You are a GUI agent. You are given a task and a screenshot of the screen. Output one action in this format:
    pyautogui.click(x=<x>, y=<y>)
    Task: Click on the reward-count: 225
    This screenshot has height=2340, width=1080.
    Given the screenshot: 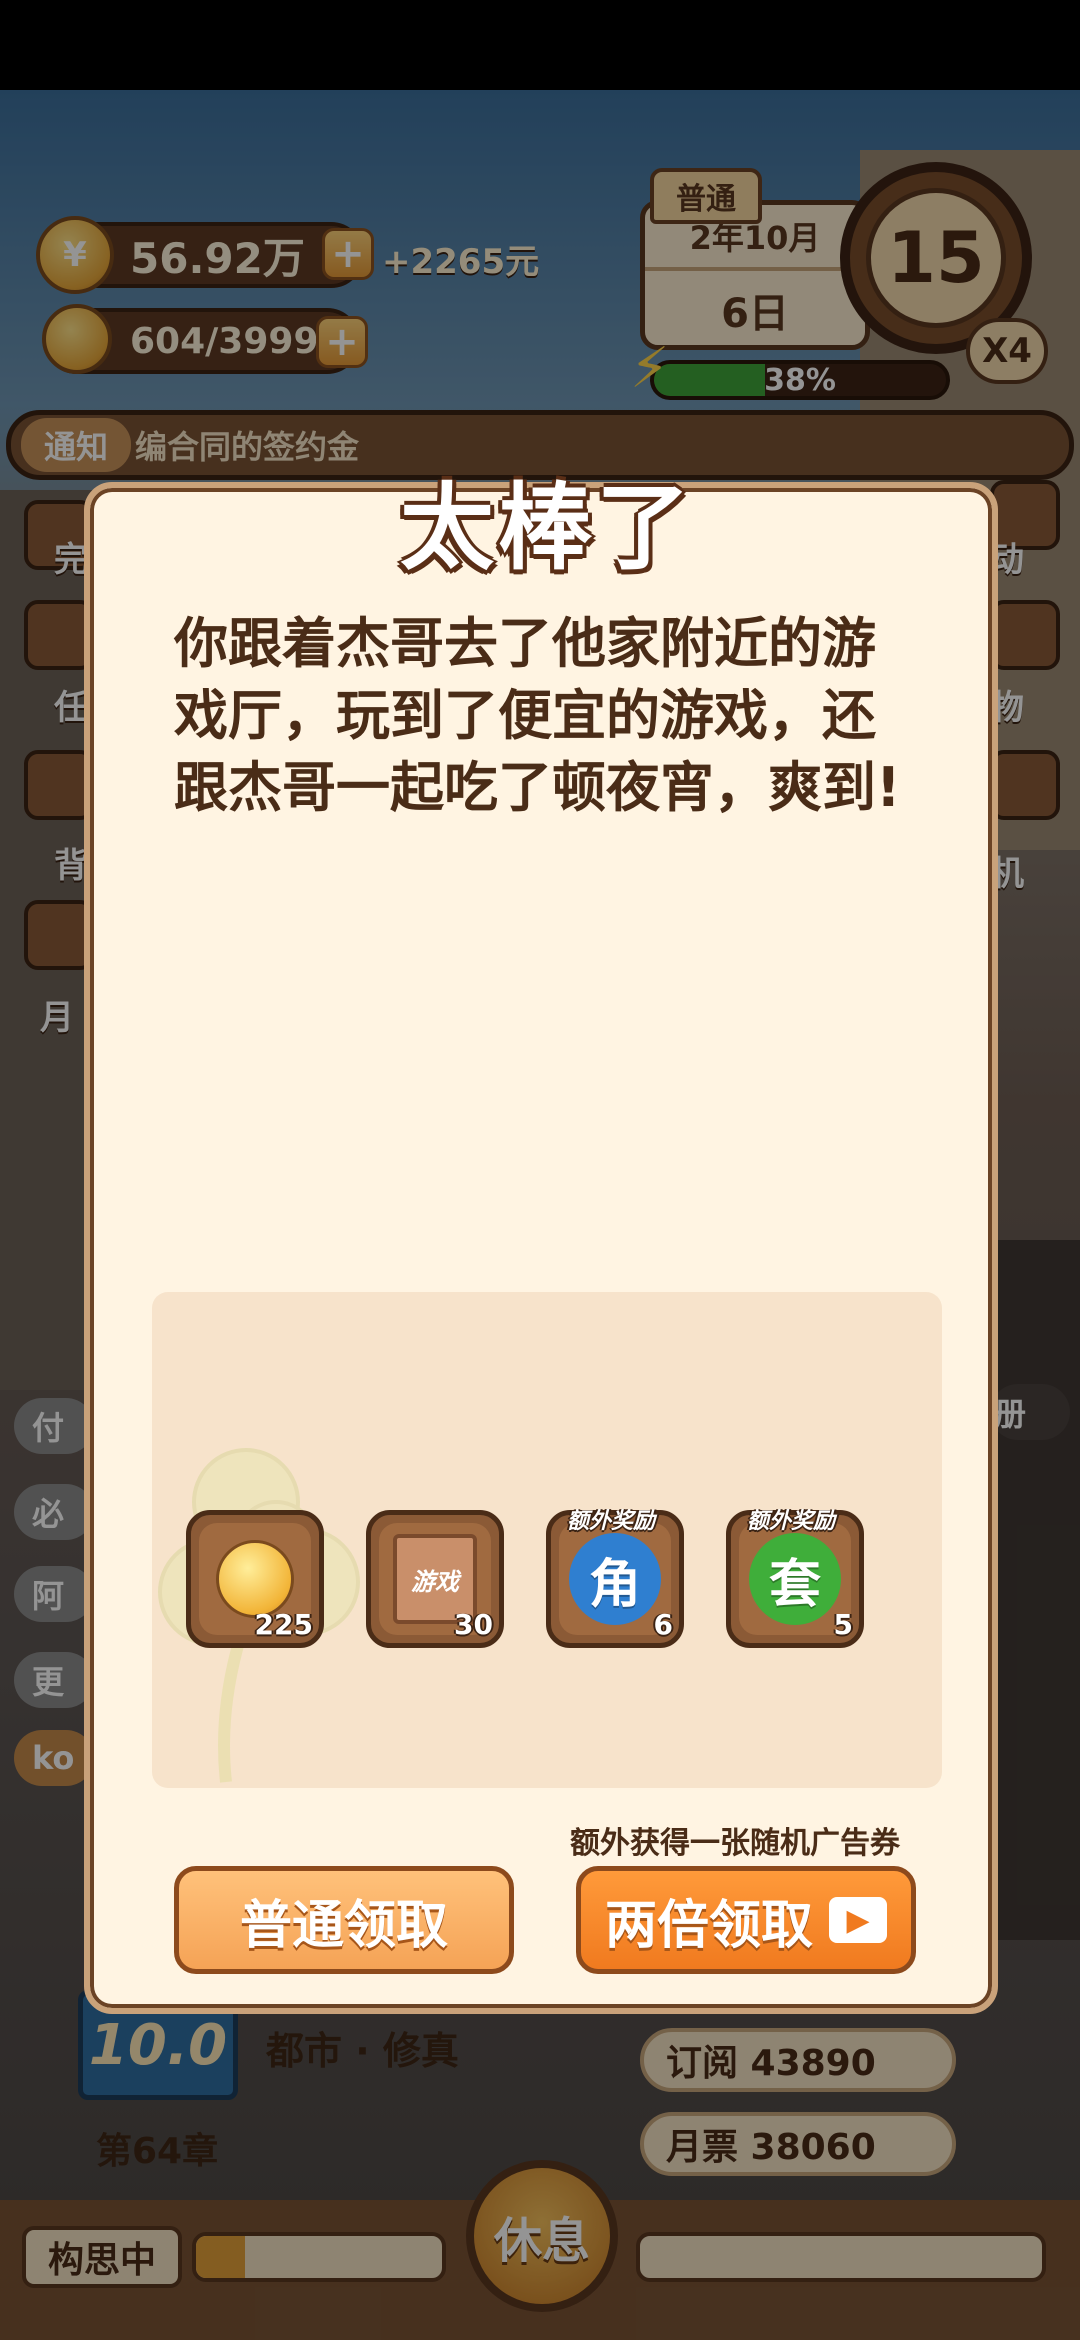 What is the action you would take?
    pyautogui.click(x=283, y=1624)
    